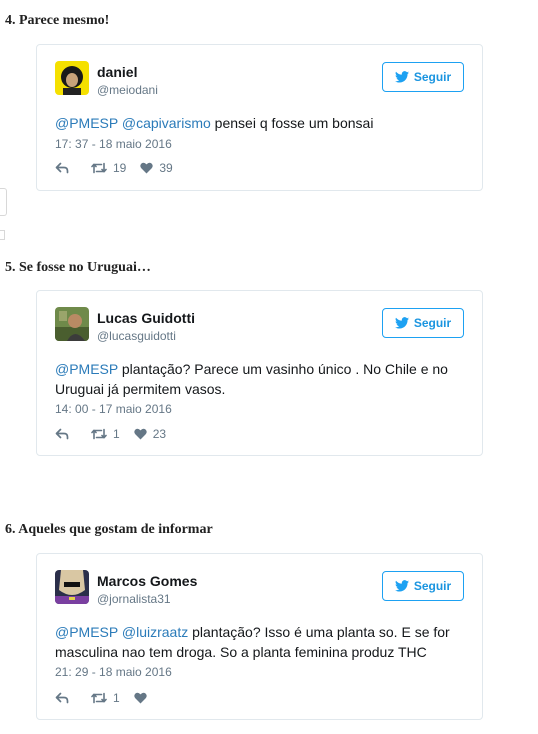  What do you see at coordinates (150, 434) in the screenshot?
I see `like-button: 23` at bounding box center [150, 434].